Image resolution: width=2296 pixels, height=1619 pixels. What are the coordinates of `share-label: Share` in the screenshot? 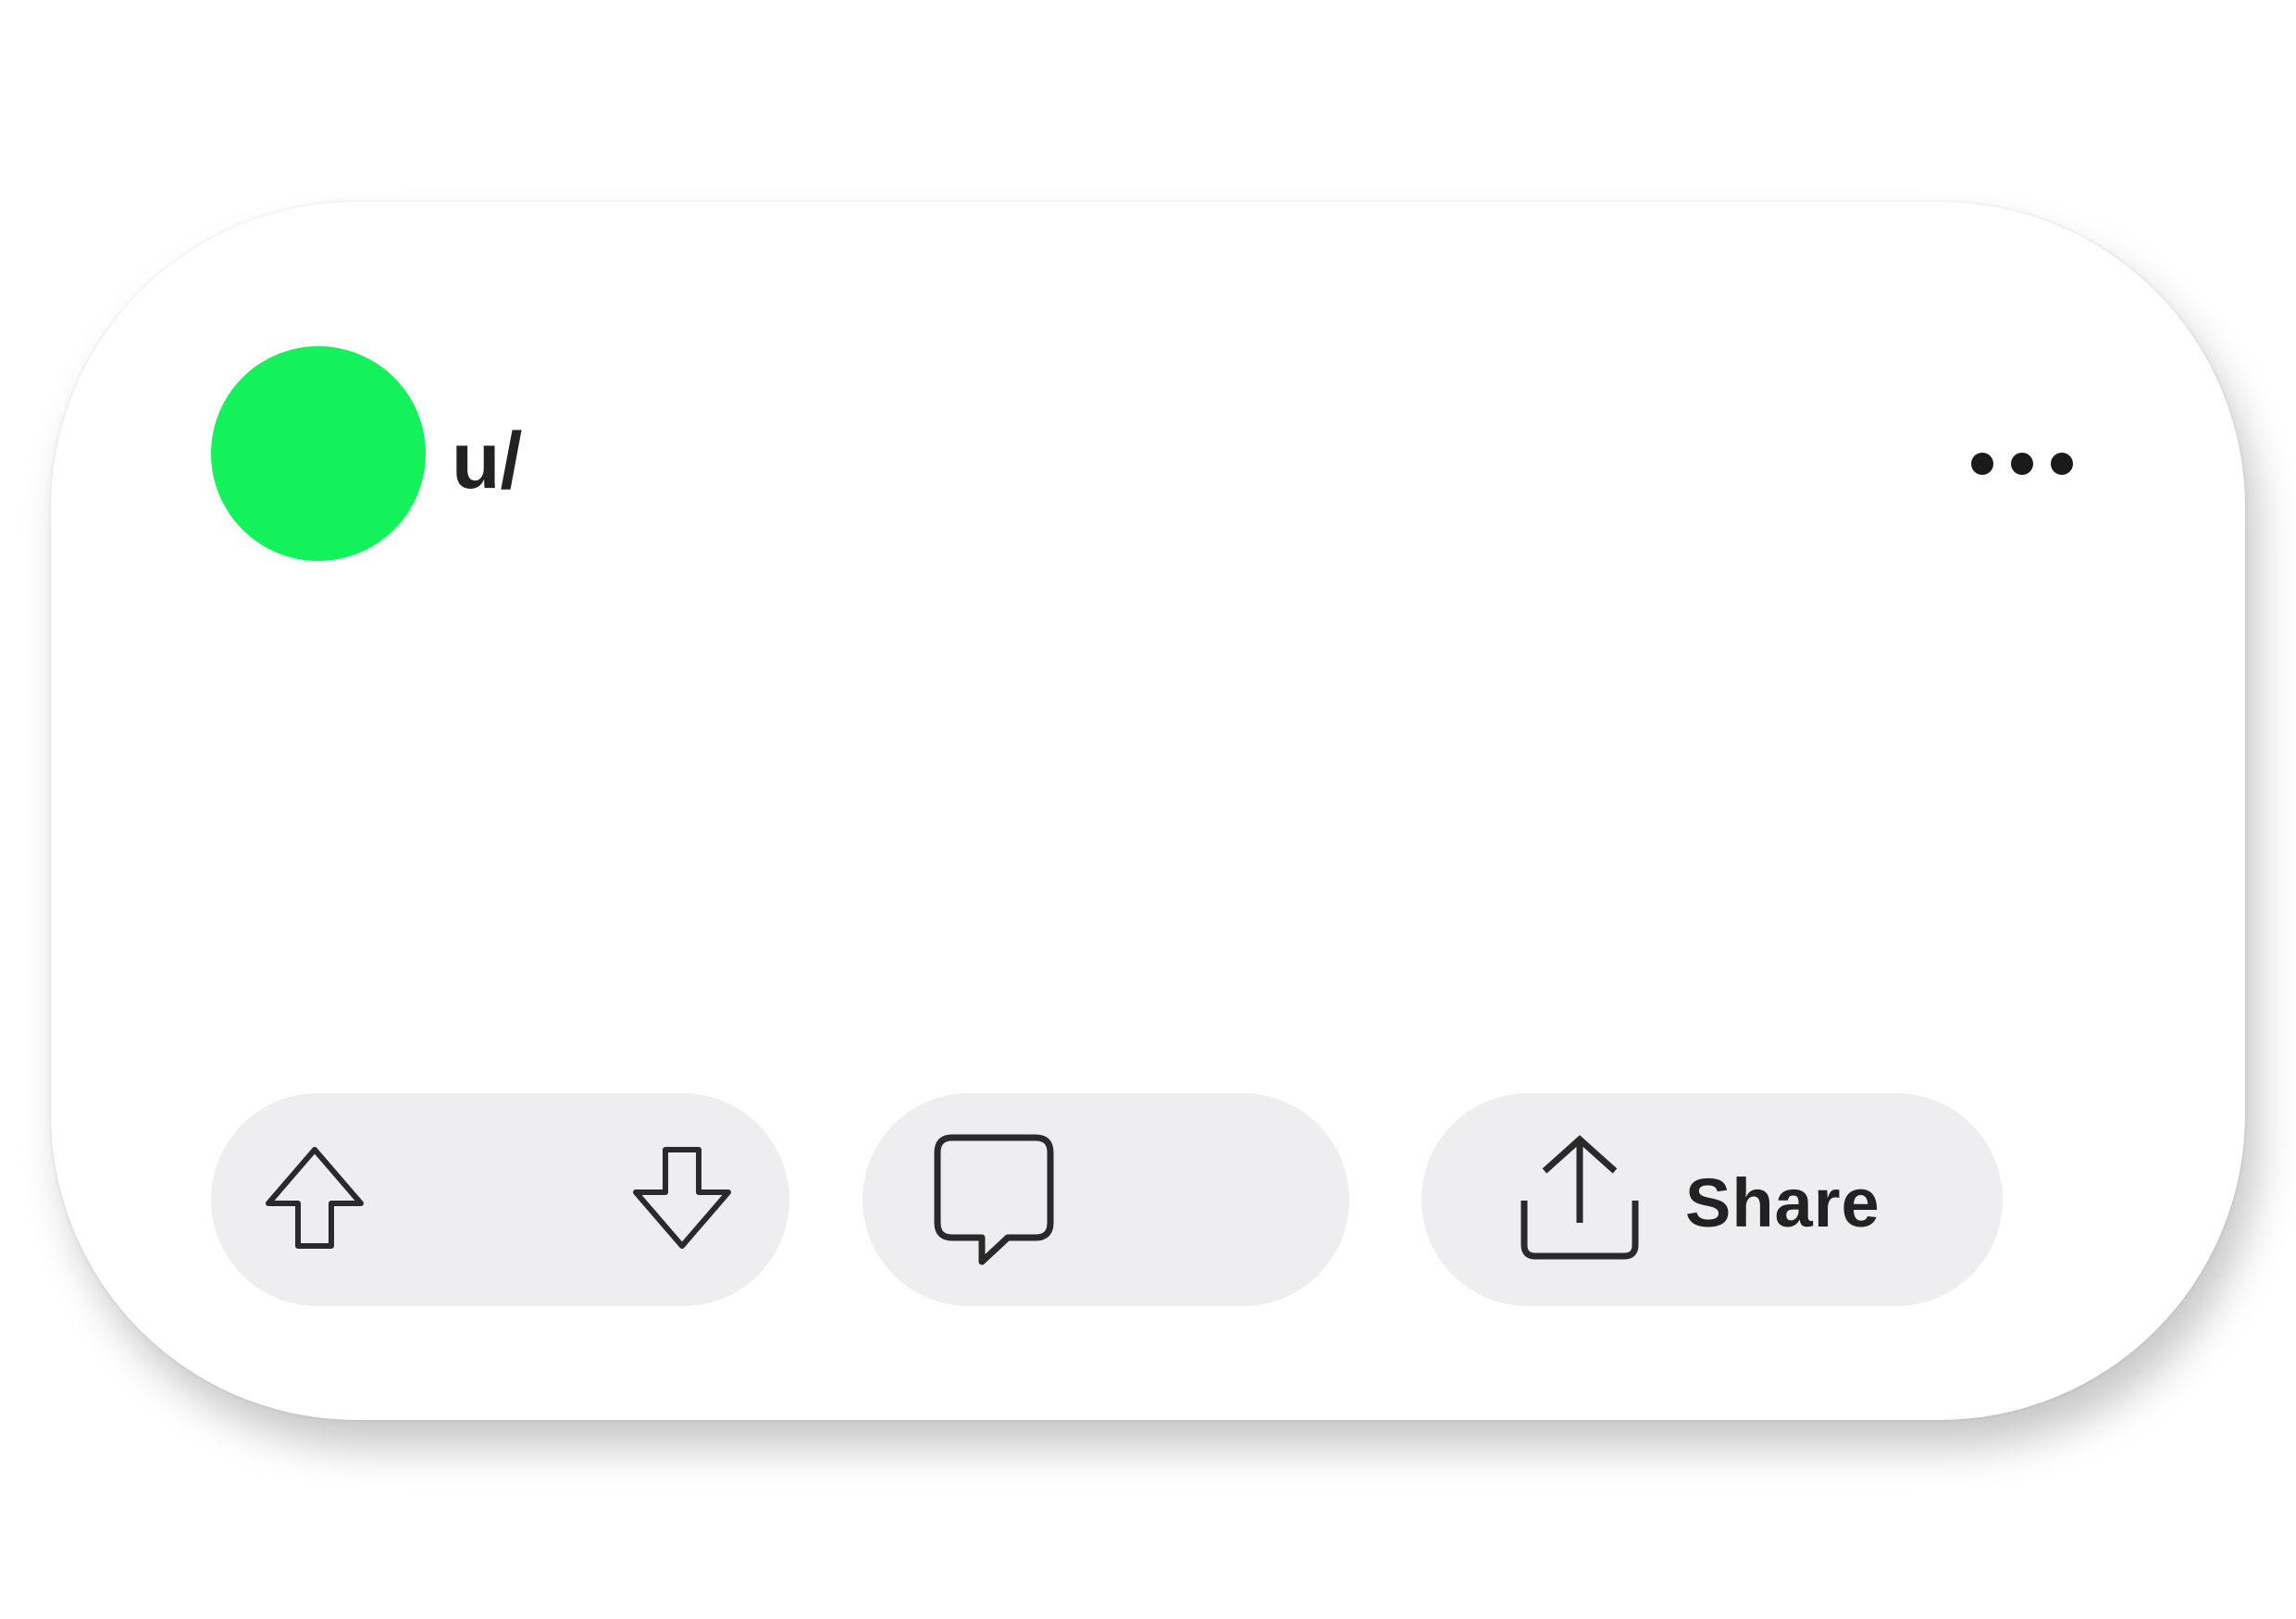 It's located at (1783, 1202).